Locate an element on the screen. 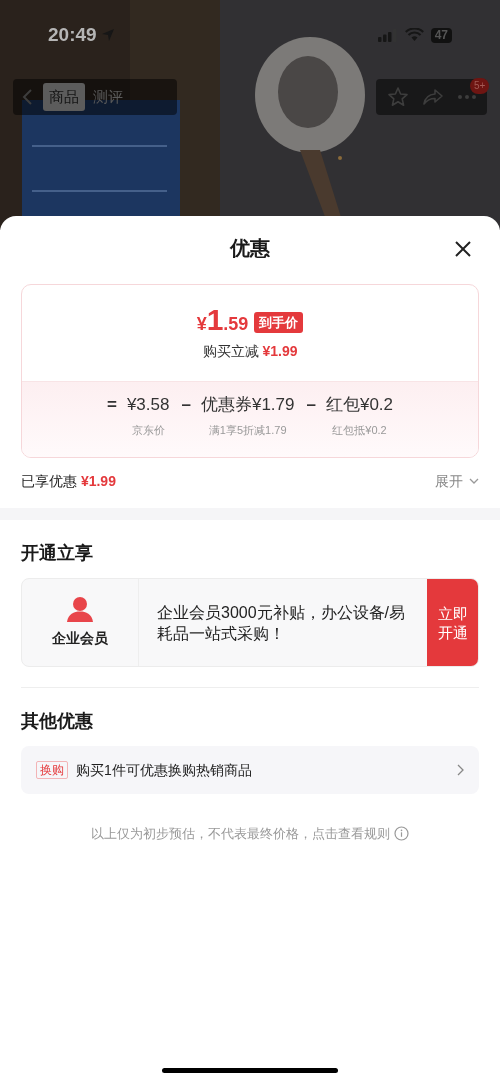 This screenshot has width=500, height=1083. more-icon is located at coordinates (466, 97).